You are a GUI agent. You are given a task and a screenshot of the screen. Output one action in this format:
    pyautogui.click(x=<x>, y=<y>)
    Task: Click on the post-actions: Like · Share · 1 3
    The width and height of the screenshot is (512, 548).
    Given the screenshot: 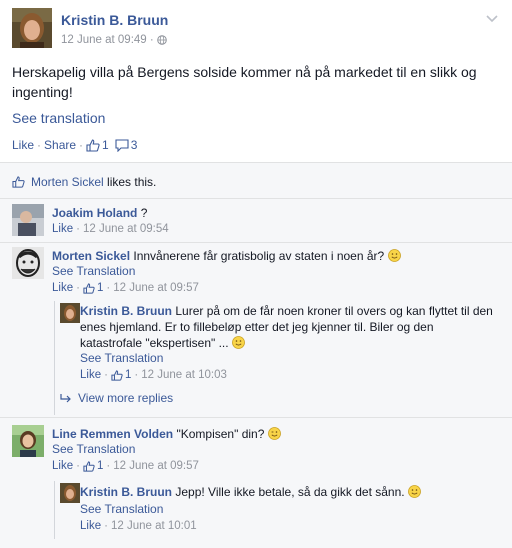 What is the action you would take?
    pyautogui.click(x=75, y=145)
    